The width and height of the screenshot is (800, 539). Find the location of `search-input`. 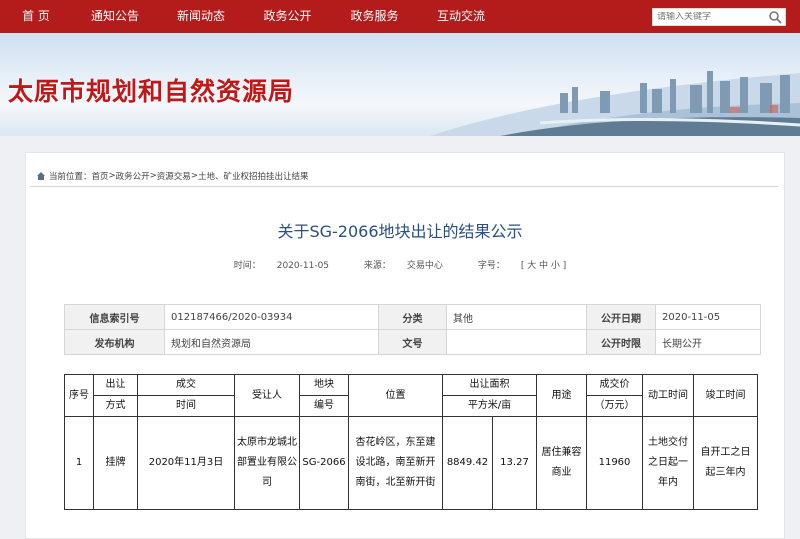

search-input is located at coordinates (709, 17).